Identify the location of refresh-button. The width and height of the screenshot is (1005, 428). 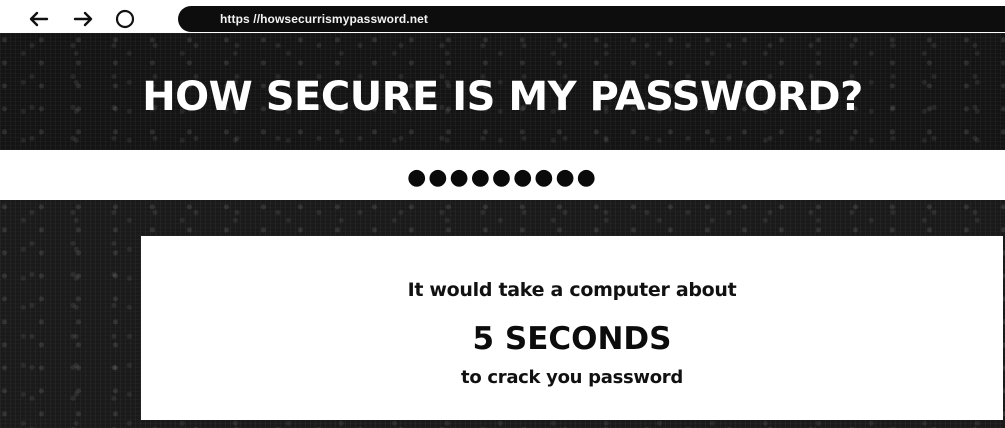
(125, 19).